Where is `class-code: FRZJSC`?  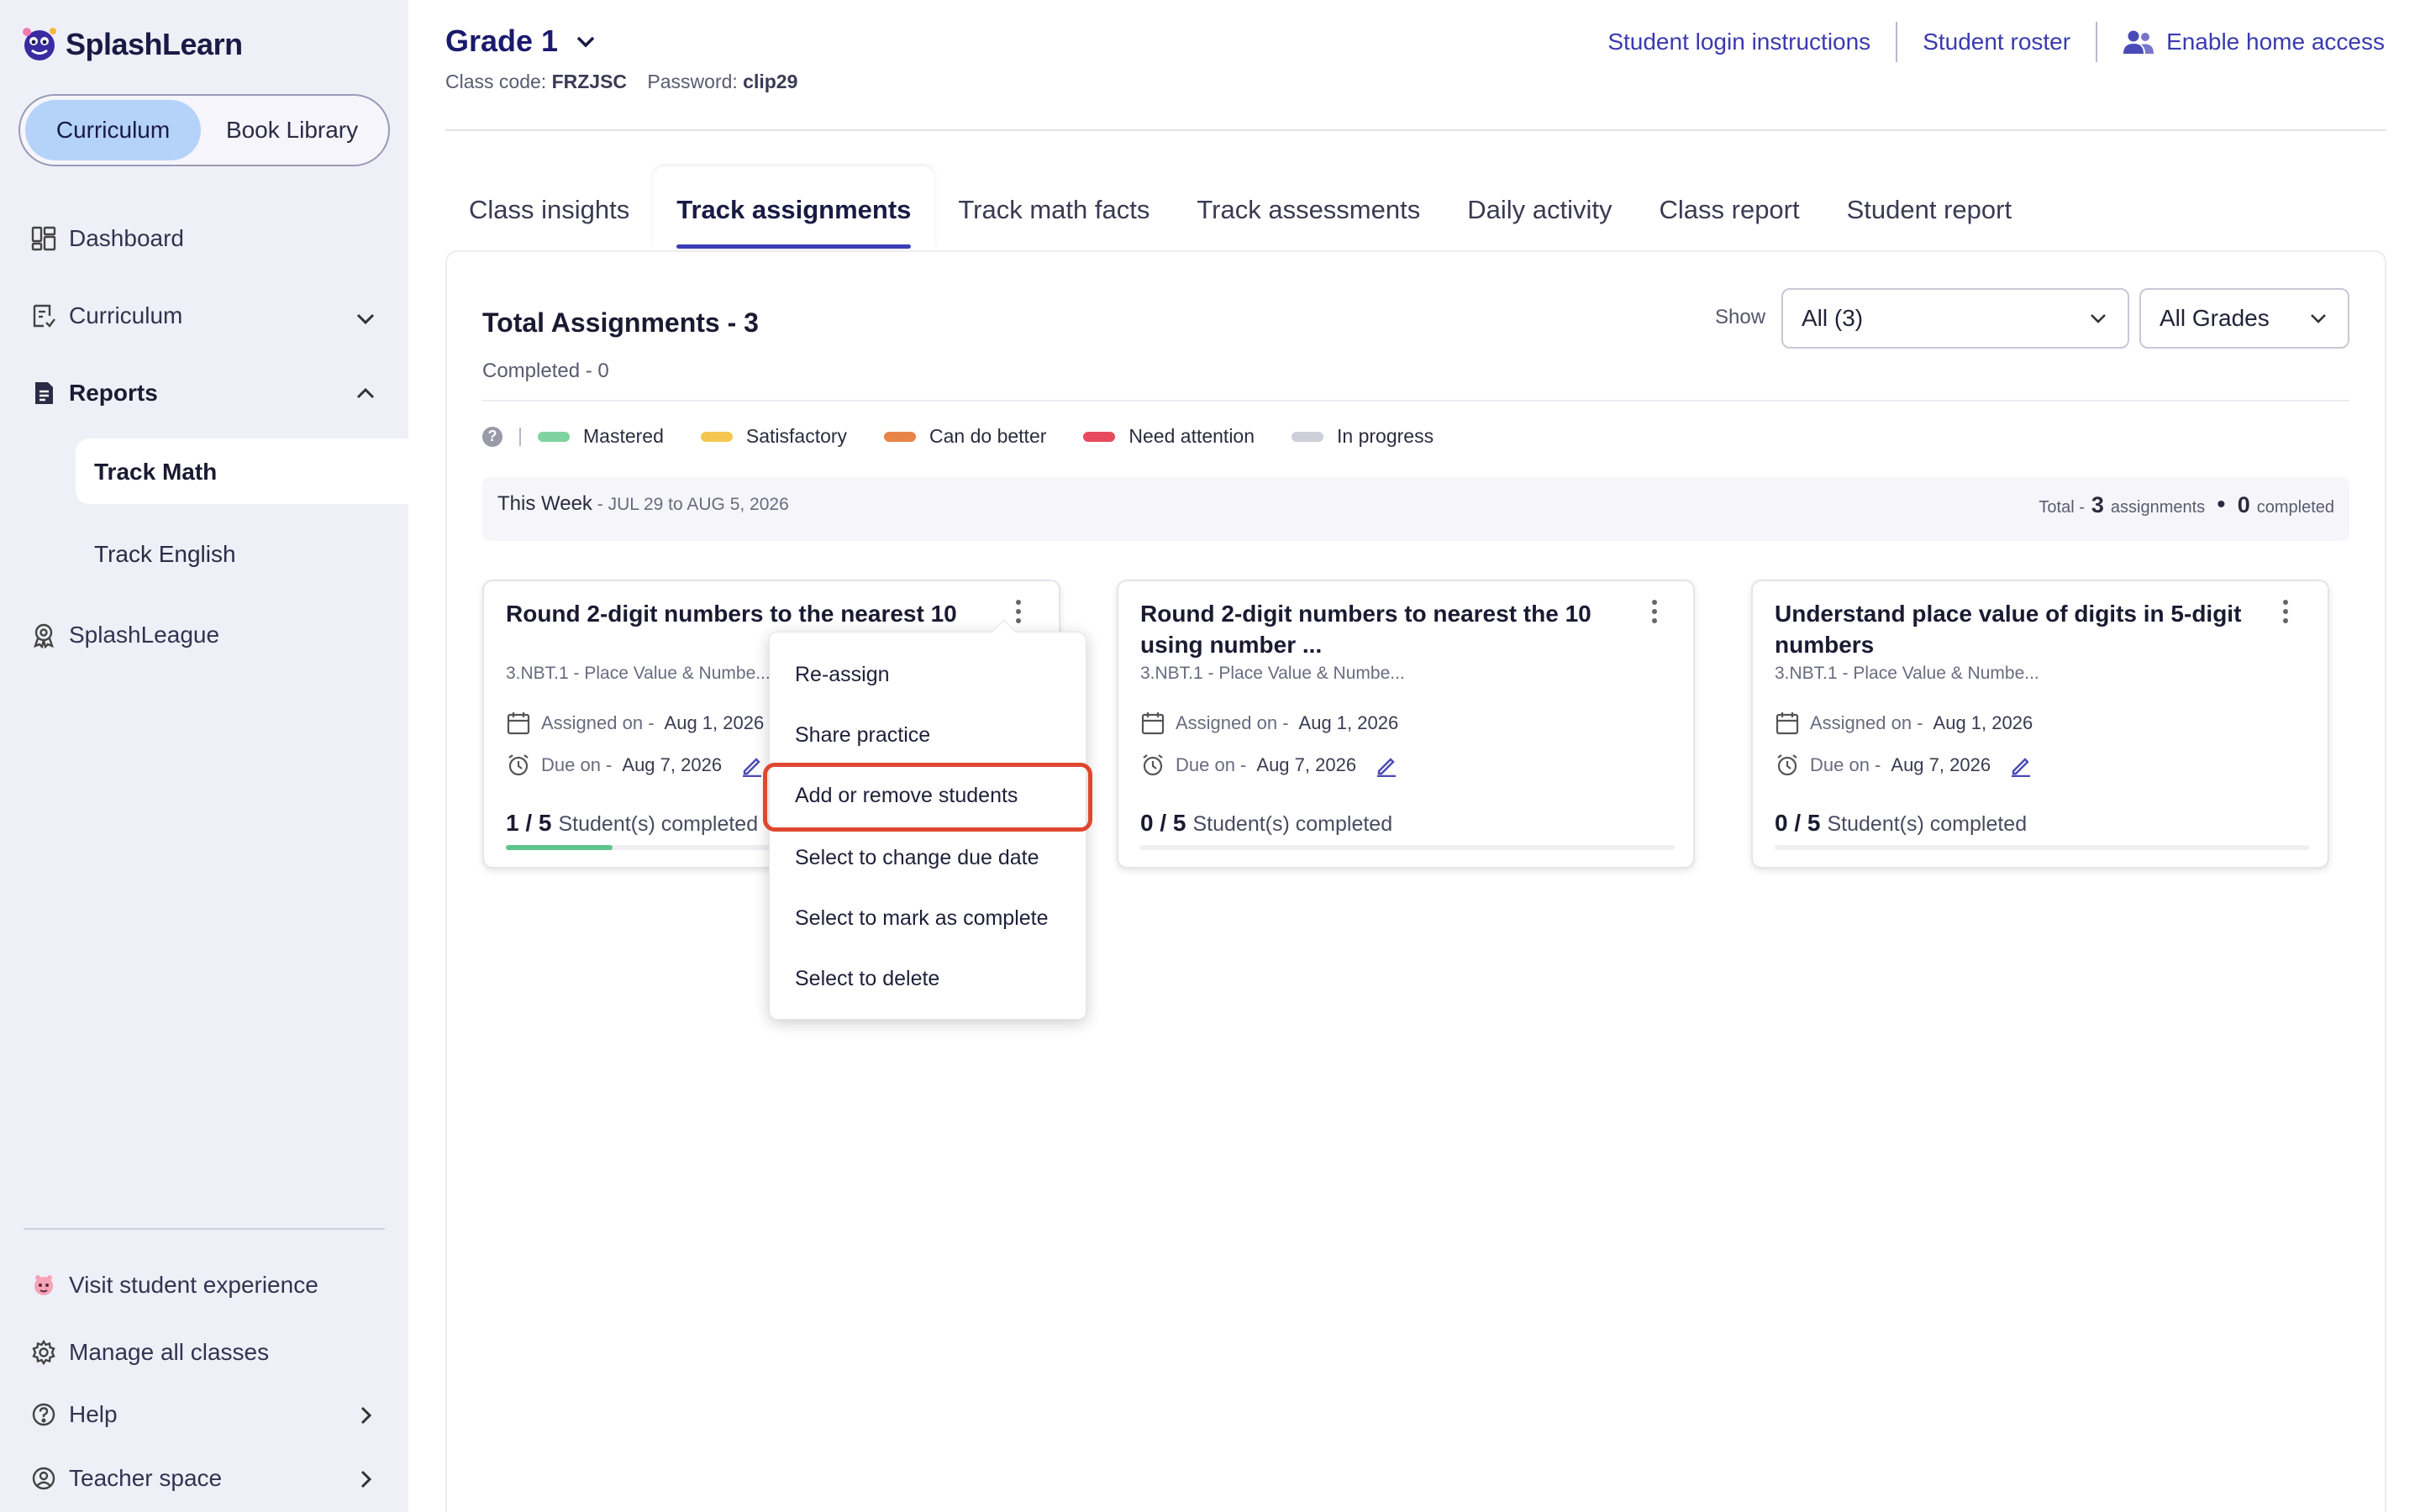
class-code: FRZJSC is located at coordinates (589, 81).